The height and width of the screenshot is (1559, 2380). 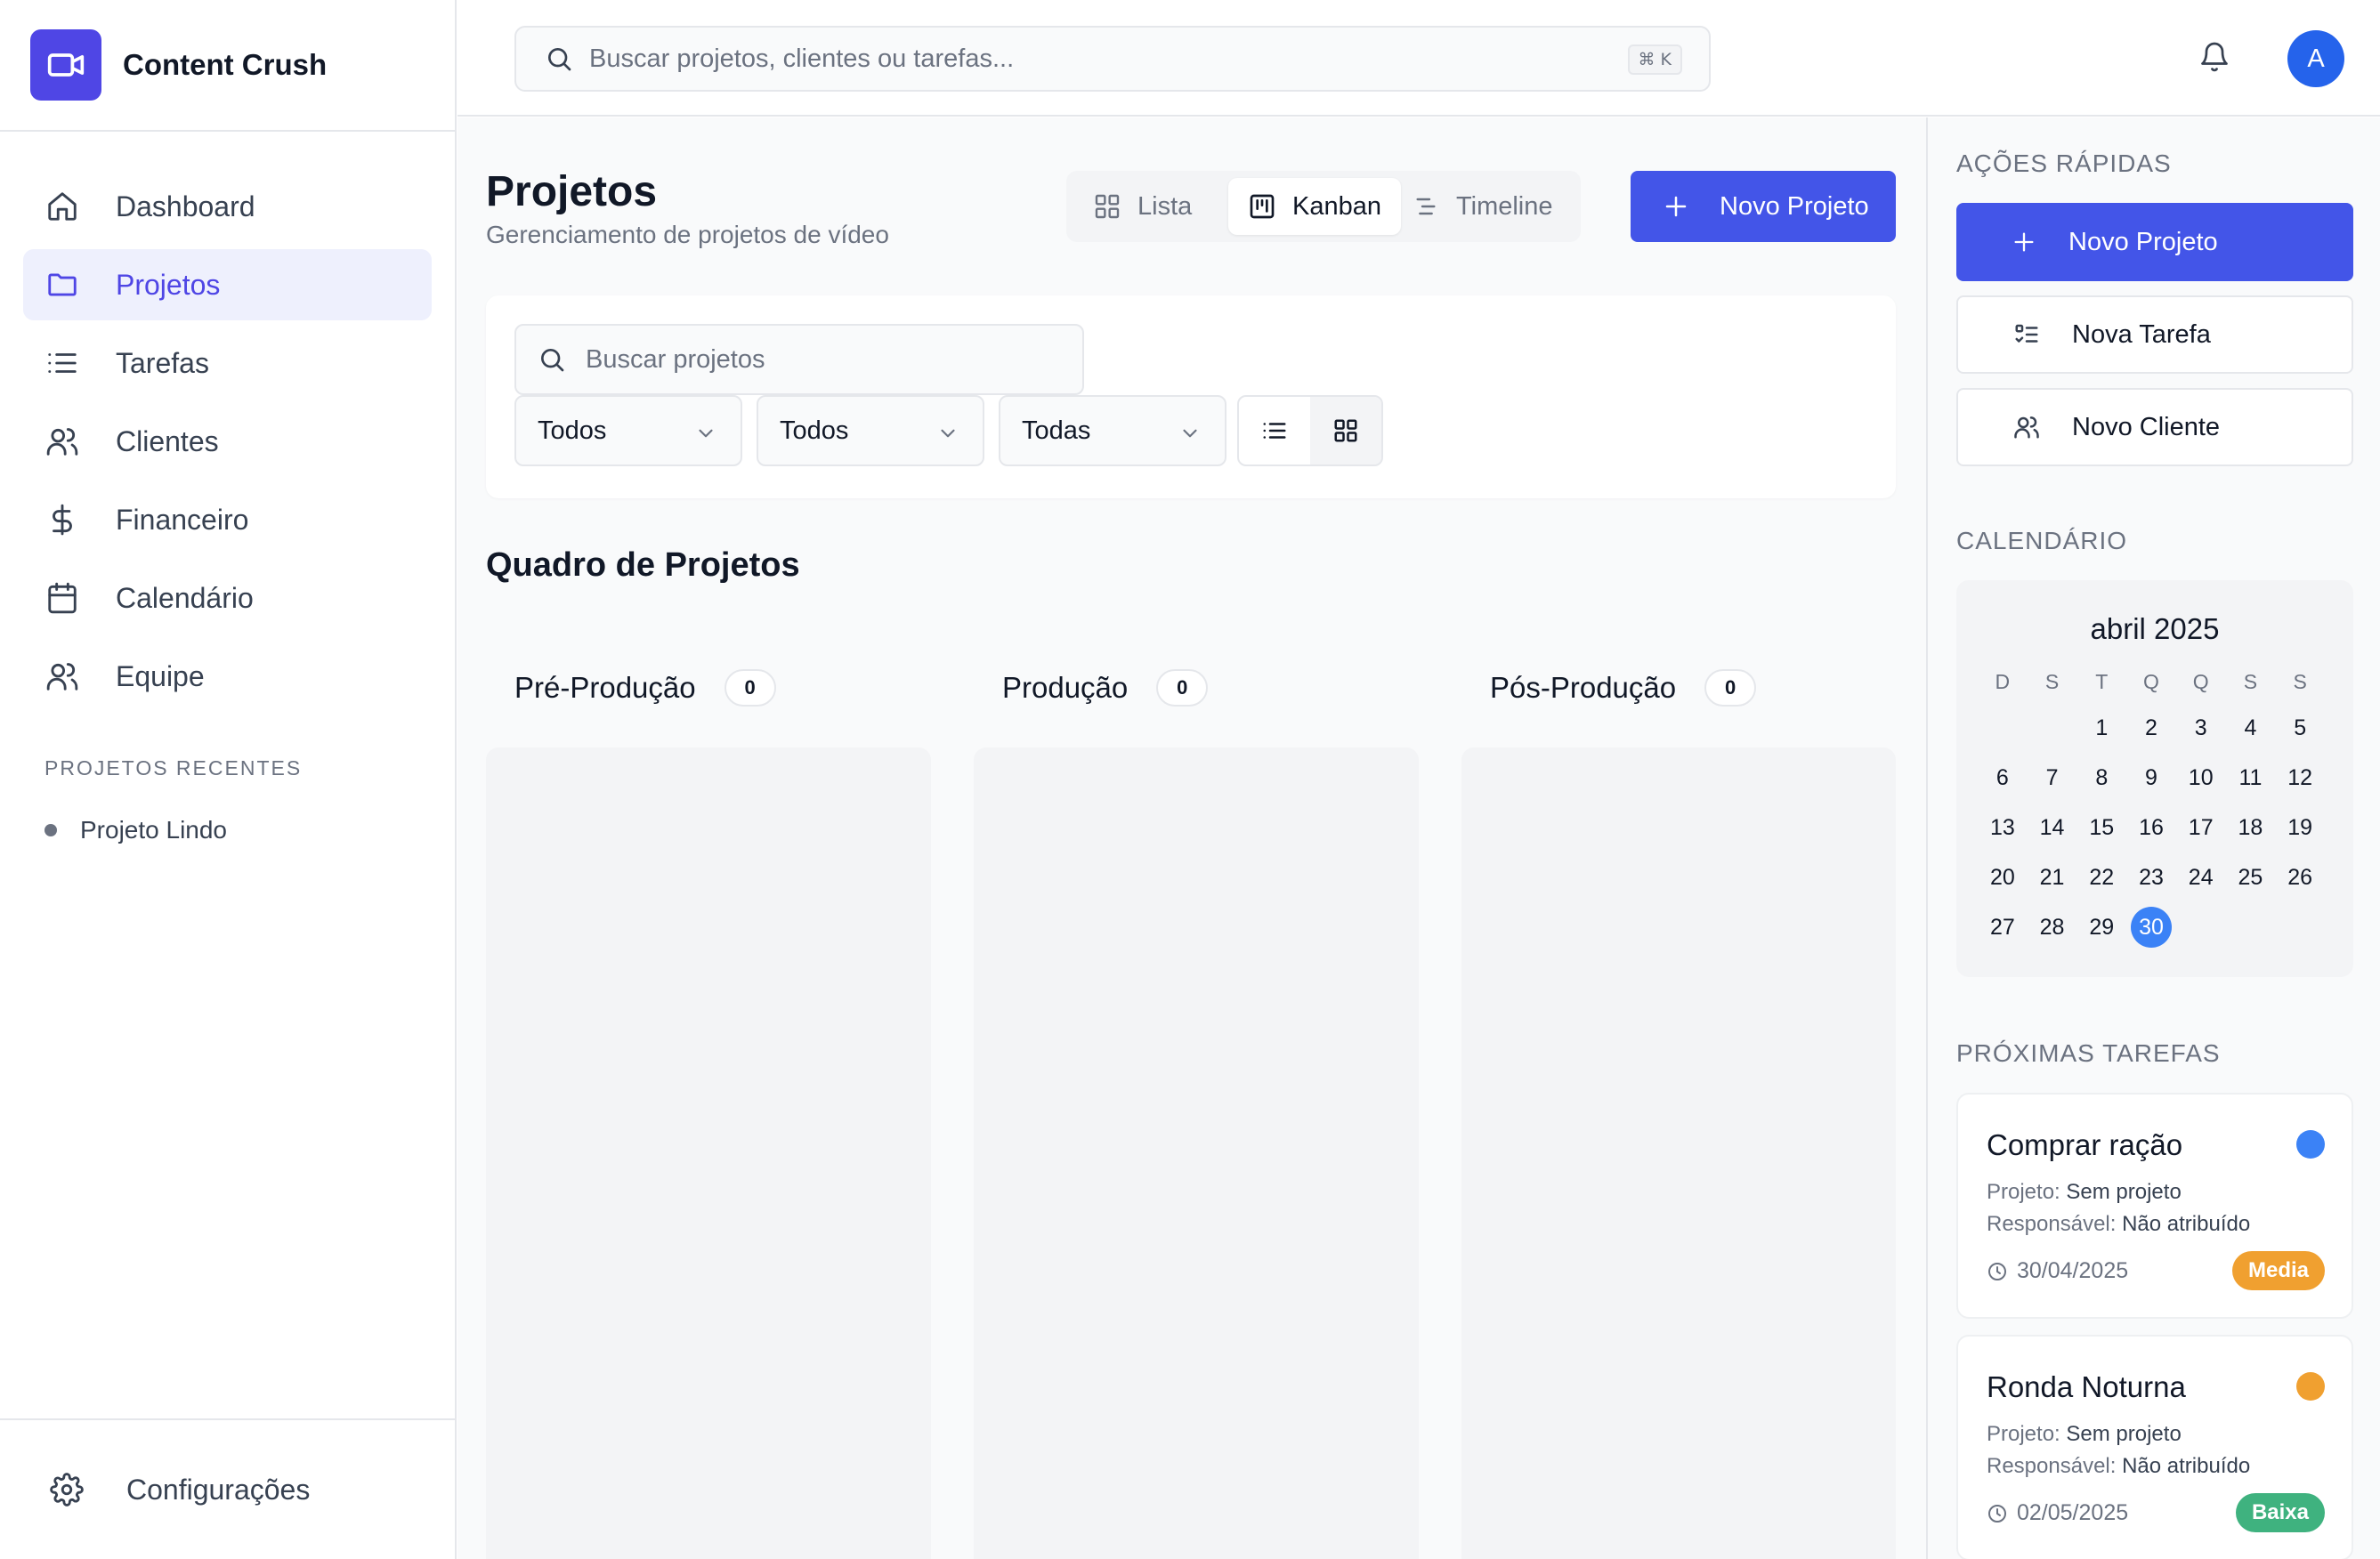 What do you see at coordinates (2280, 1512) in the screenshot?
I see `priority-badge: Baixa` at bounding box center [2280, 1512].